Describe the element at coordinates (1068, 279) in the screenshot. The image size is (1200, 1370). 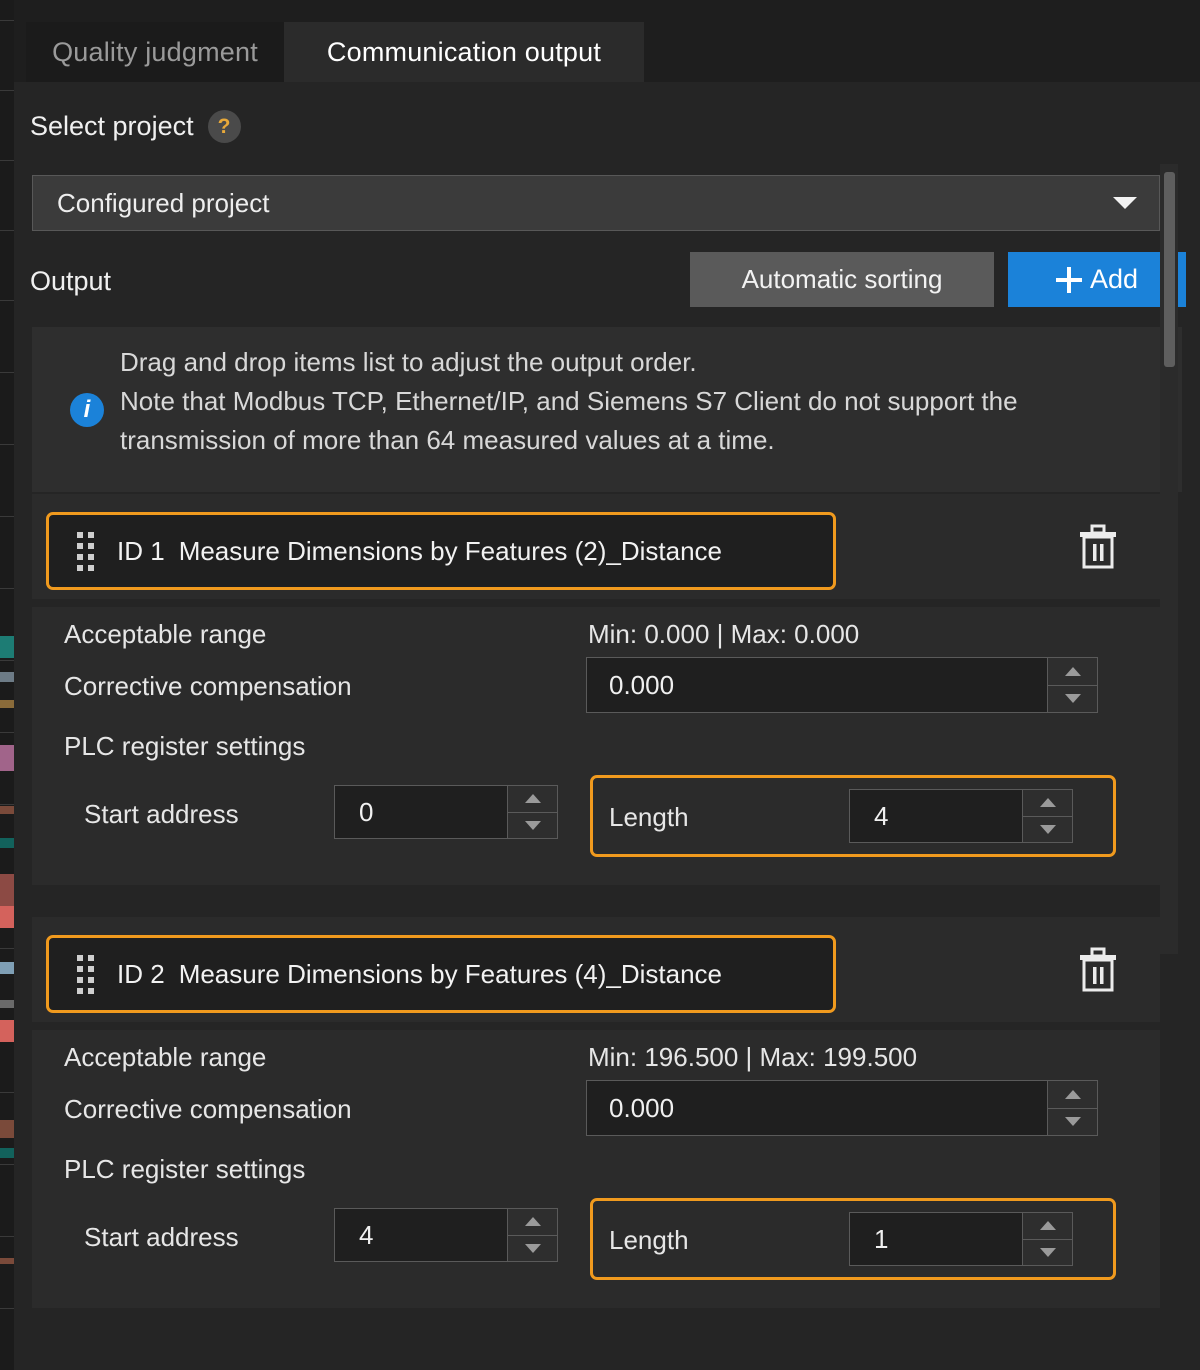
I see `plus-icon` at that location.